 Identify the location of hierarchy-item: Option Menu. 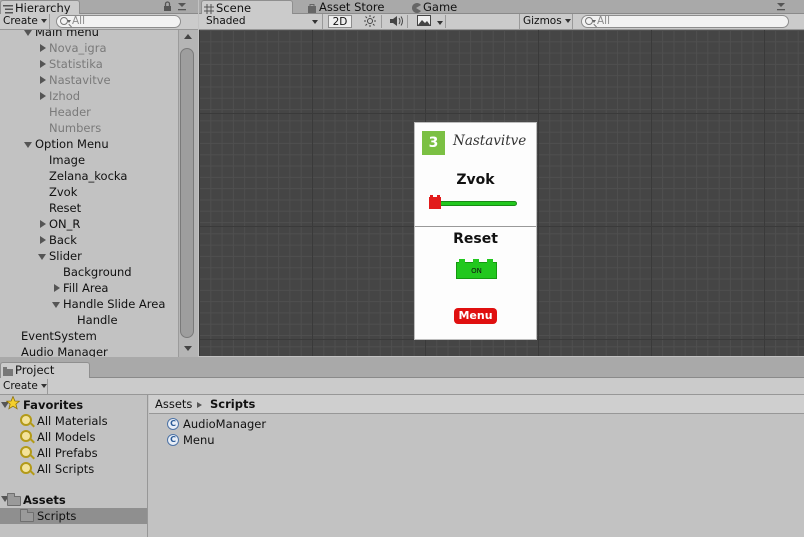
(89, 144).